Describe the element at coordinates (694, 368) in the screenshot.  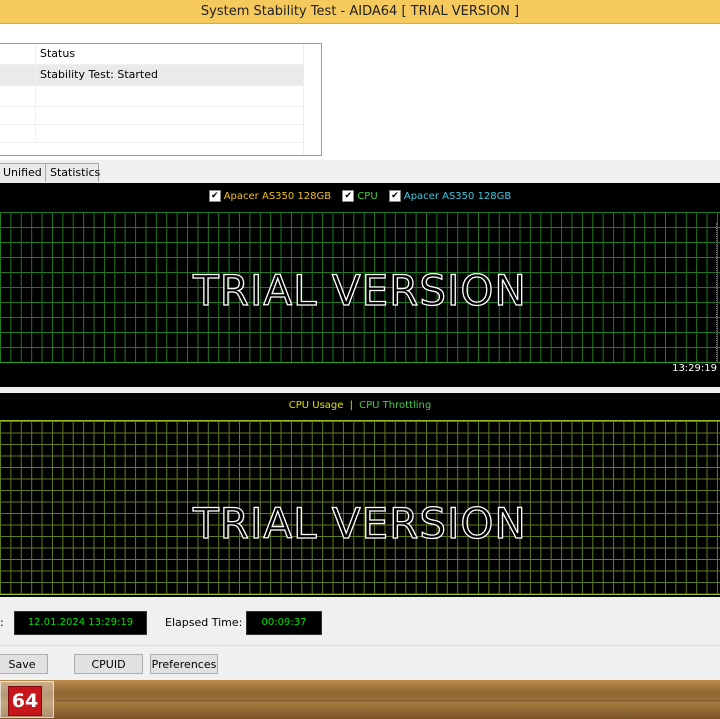
I see `graph-time-label: 13:29:19` at that location.